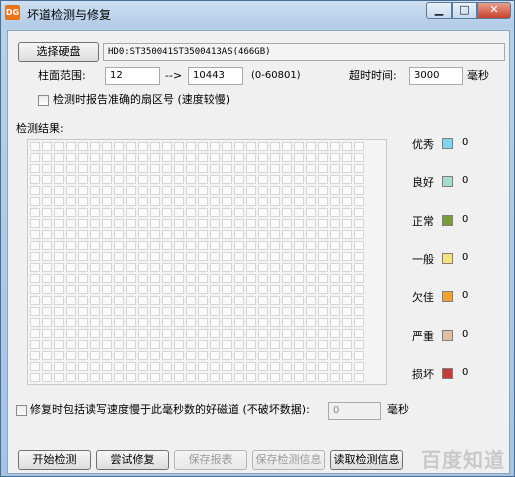  I want to click on try-repair-button: 尝试修复, so click(132, 460).